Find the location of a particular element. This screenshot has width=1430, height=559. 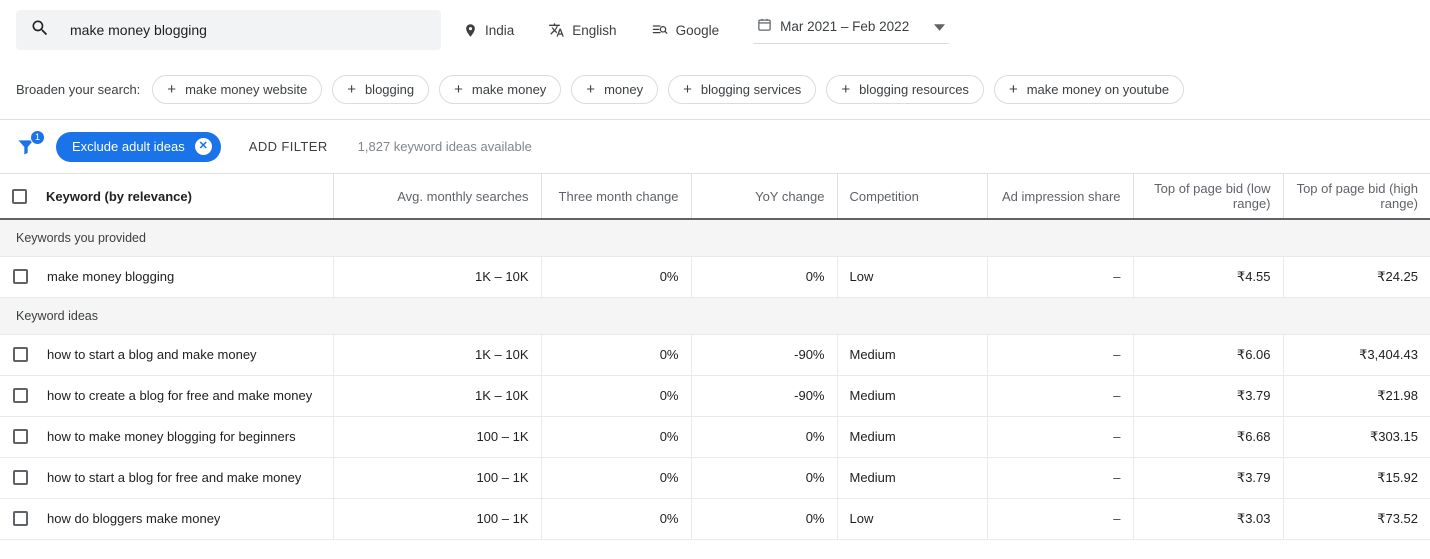

top-toolbar: India English is located at coordinates (715, 30).